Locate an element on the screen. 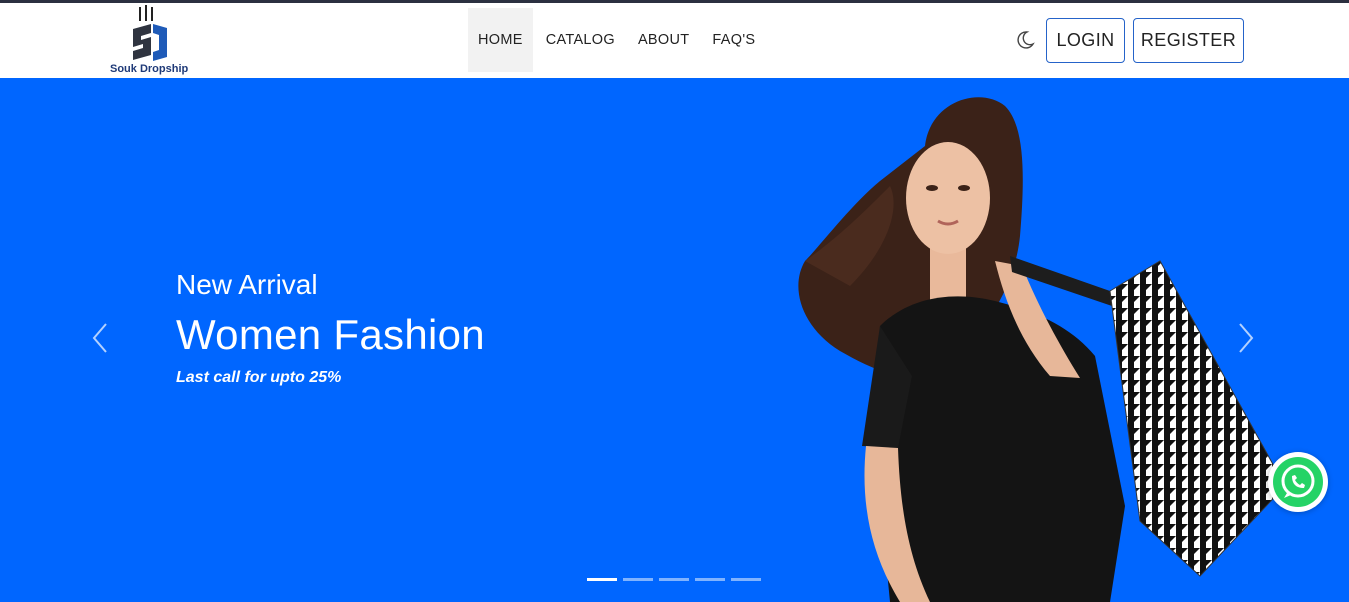 This screenshot has height=602, width=1349. brand-logo: Souk Dropship is located at coordinates (152, 41).